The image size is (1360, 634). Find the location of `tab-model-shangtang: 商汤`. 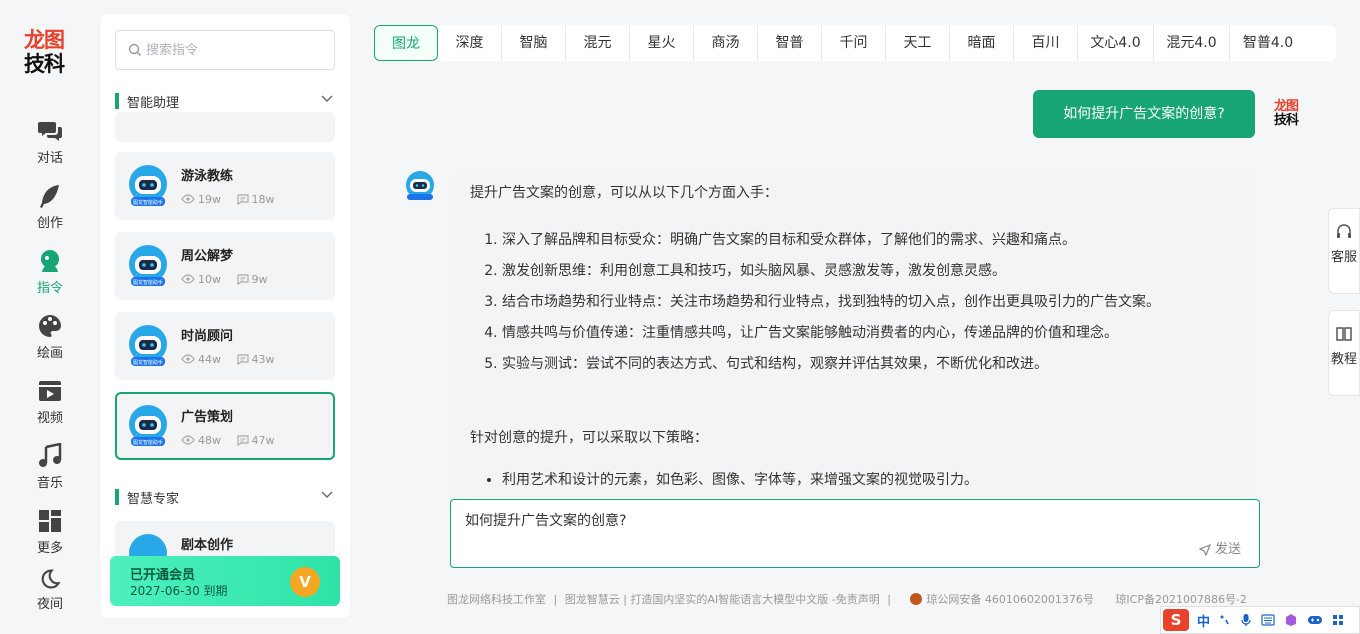

tab-model-shangtang: 商汤 is located at coordinates (726, 43).